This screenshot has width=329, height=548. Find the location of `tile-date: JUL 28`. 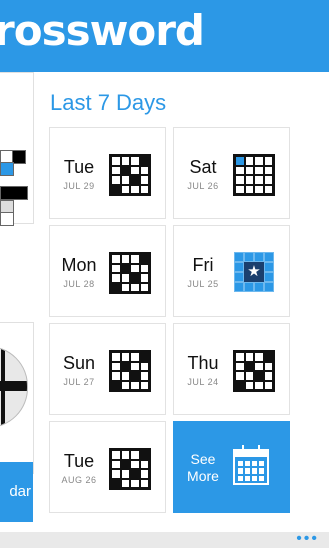

tile-date: JUL 28 is located at coordinates (79, 284).